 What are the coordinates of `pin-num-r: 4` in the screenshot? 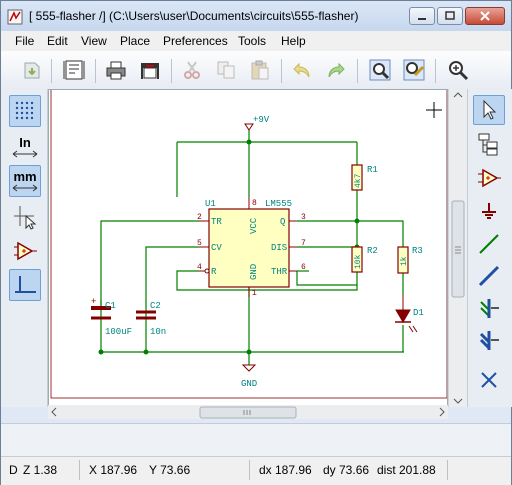 It's located at (199, 267).